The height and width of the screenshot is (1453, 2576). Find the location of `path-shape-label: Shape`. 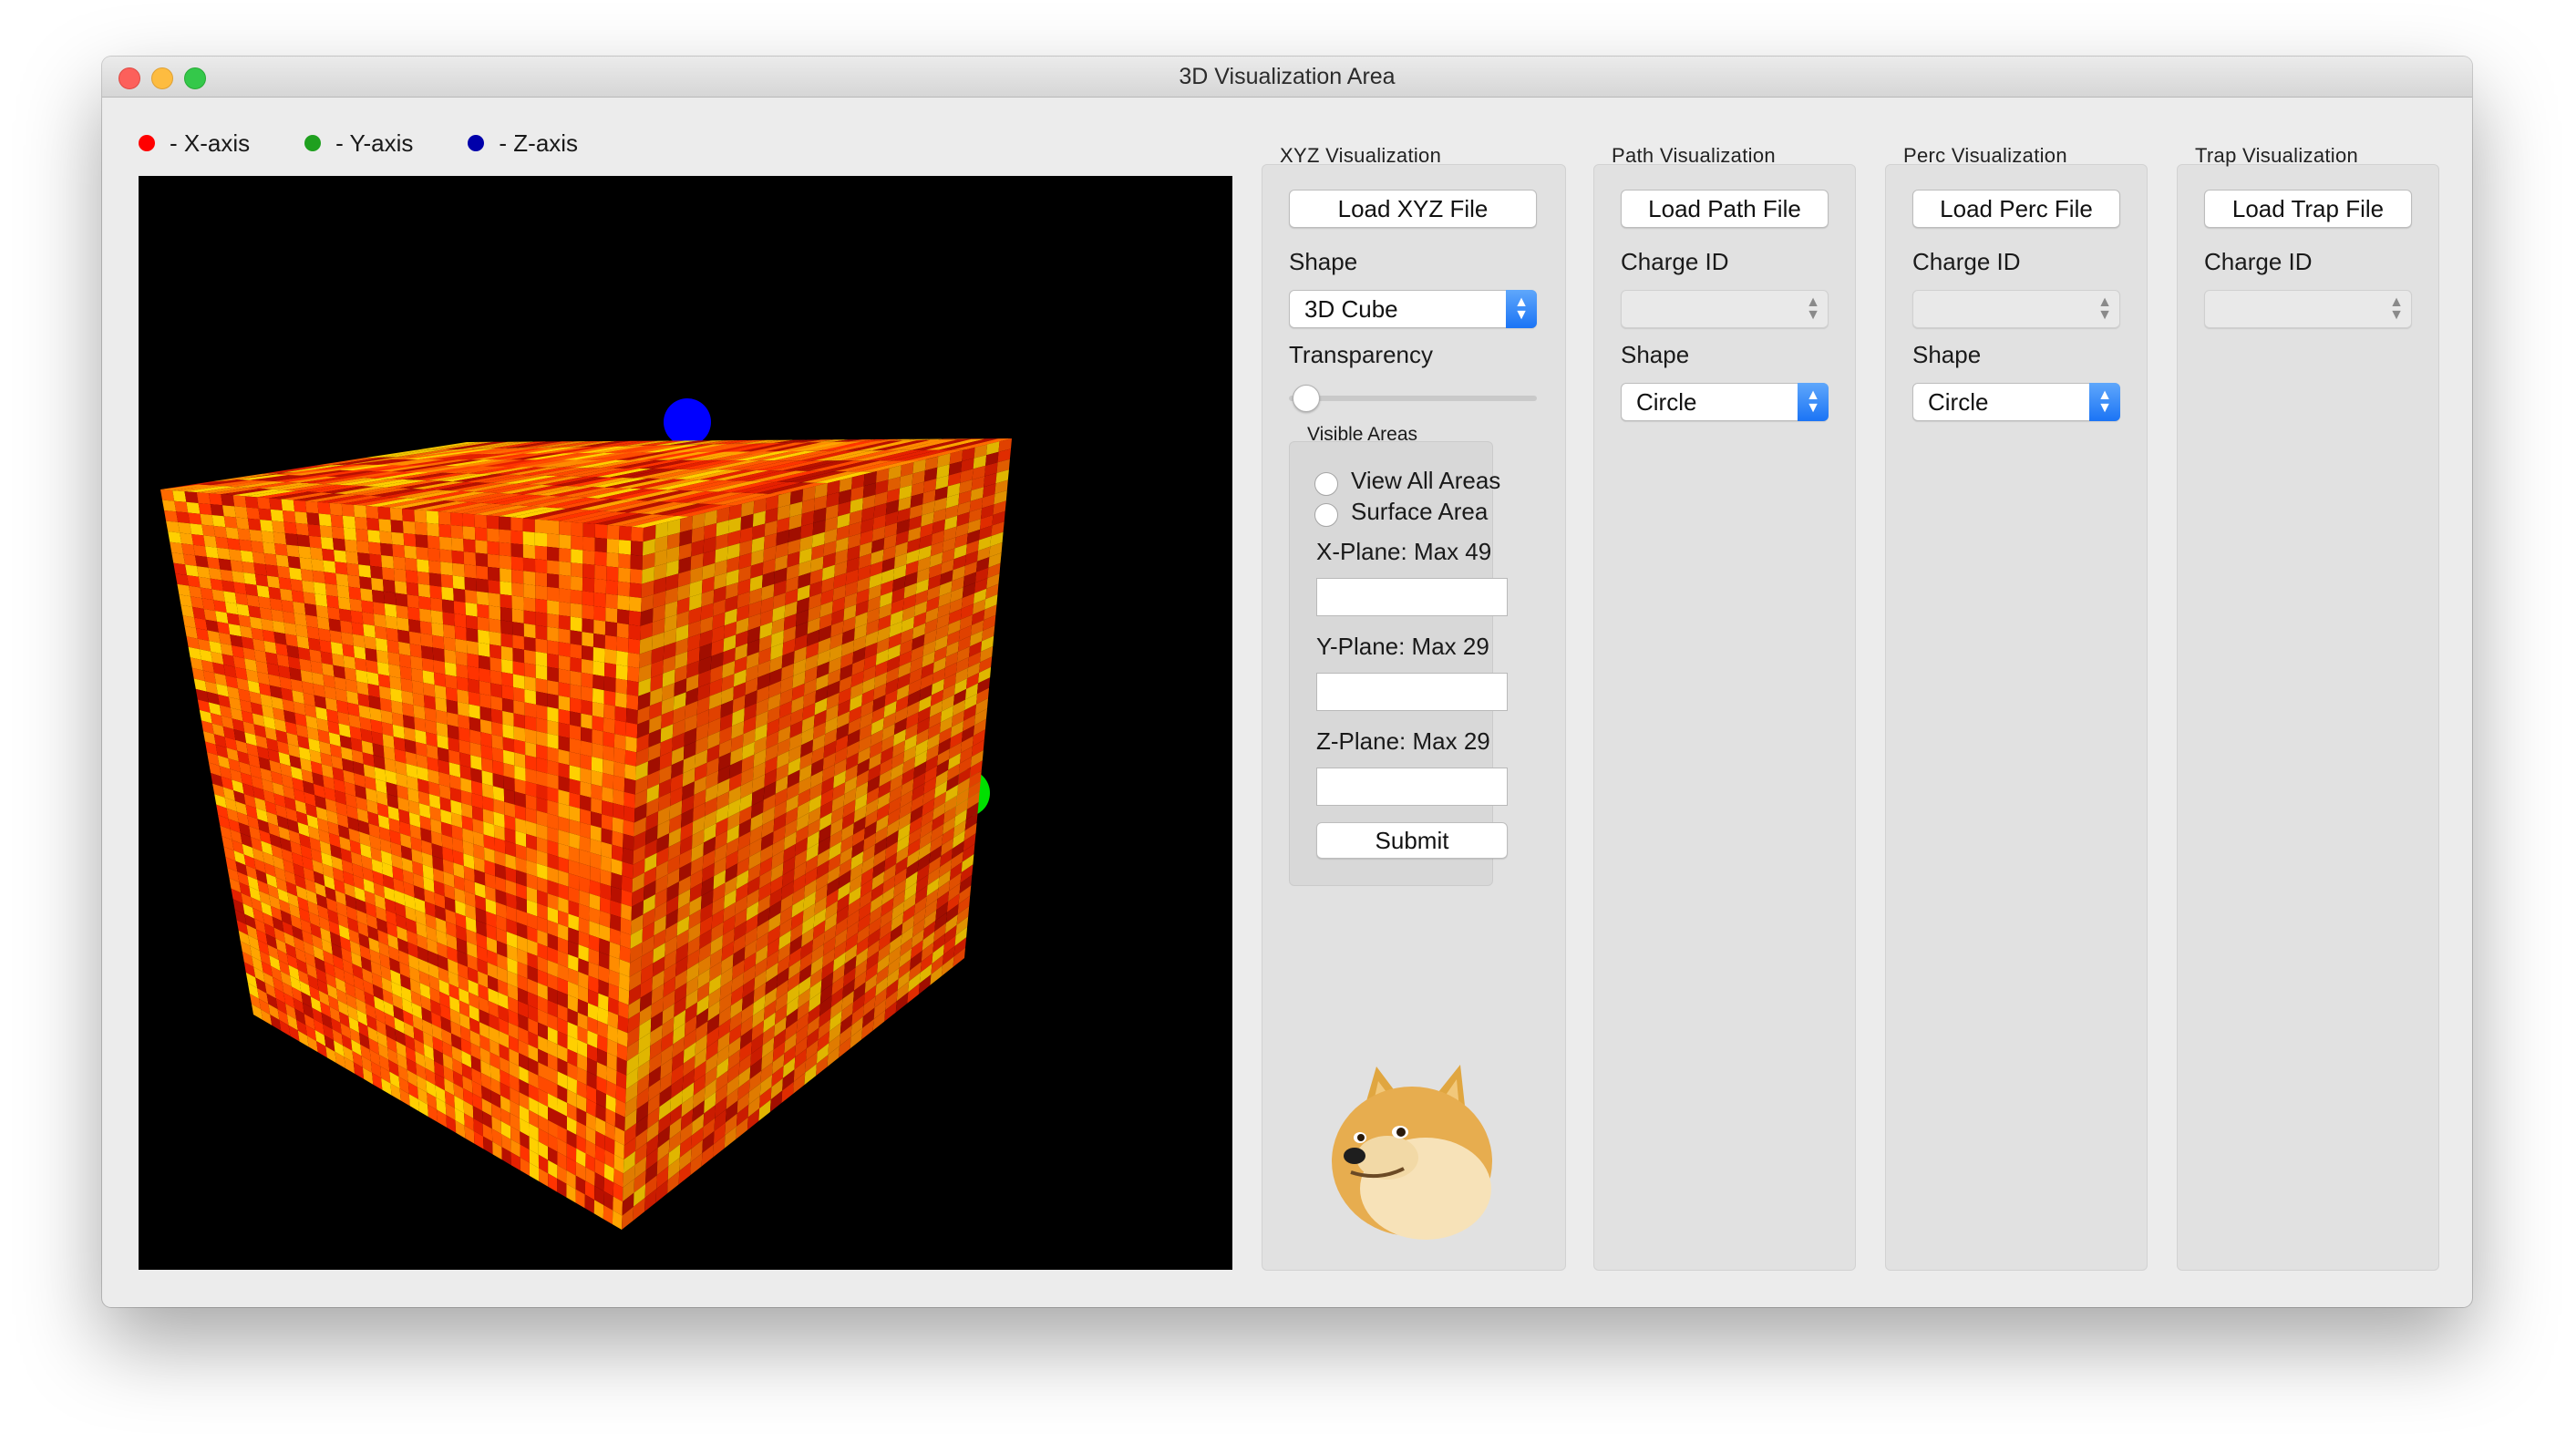

path-shape-label: Shape is located at coordinates (1655, 354).